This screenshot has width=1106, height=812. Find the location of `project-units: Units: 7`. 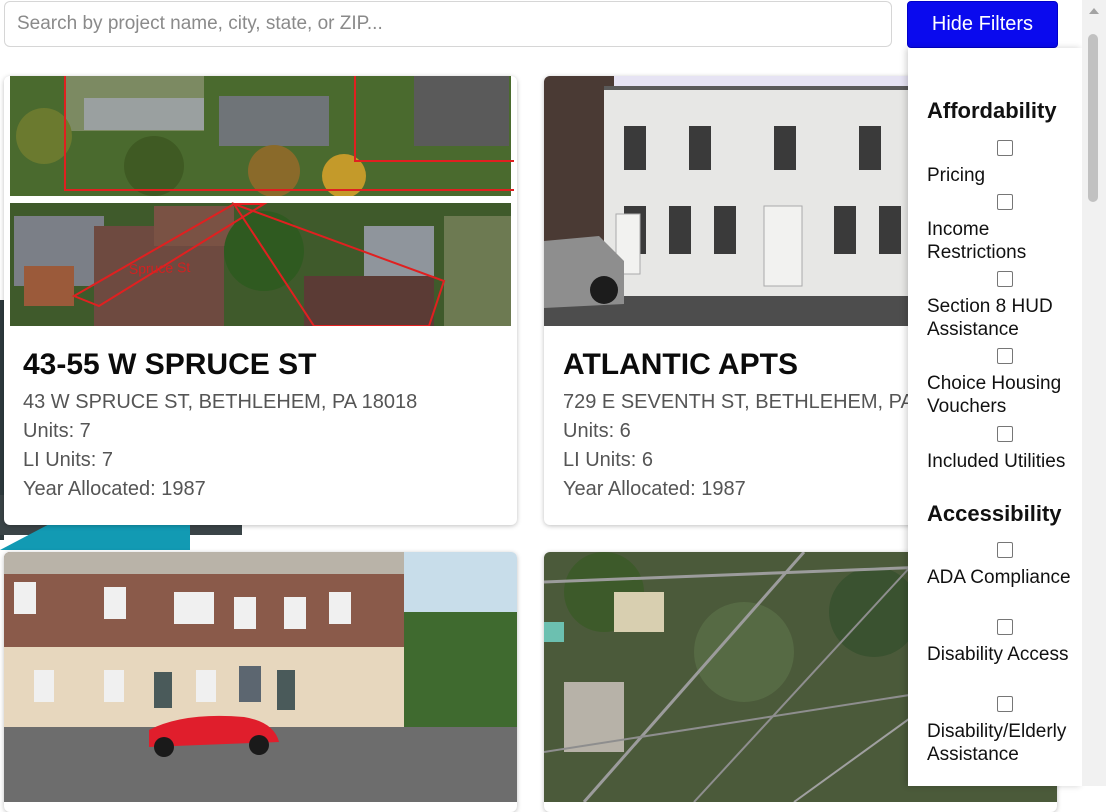

project-units: Units: 7 is located at coordinates (57, 431).